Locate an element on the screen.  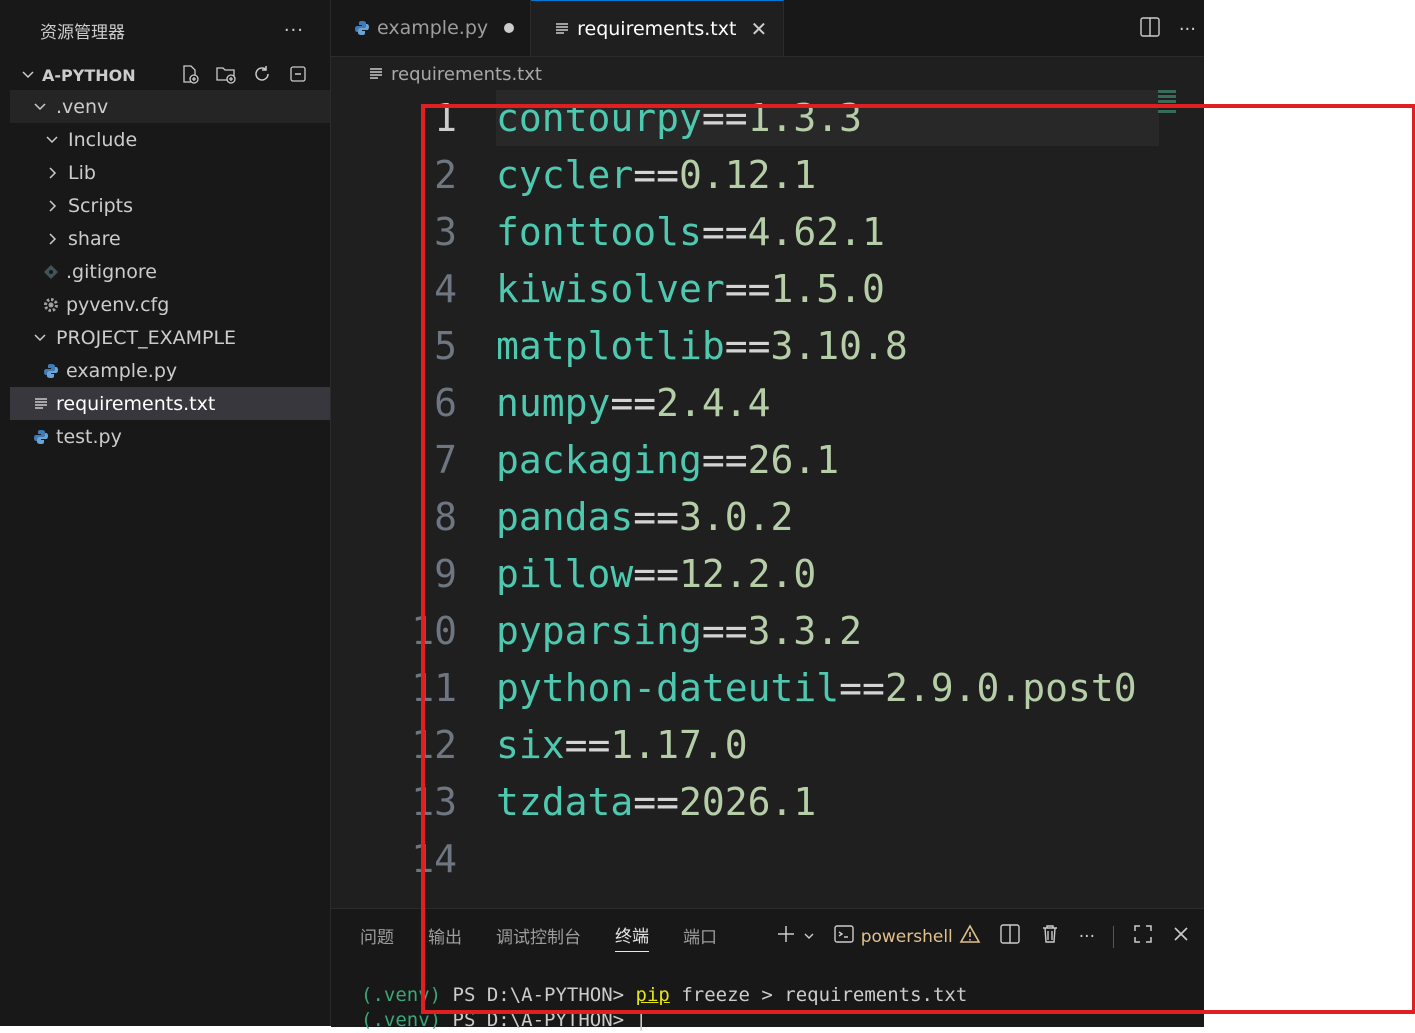
line-number: 5 is located at coordinates (445, 346).